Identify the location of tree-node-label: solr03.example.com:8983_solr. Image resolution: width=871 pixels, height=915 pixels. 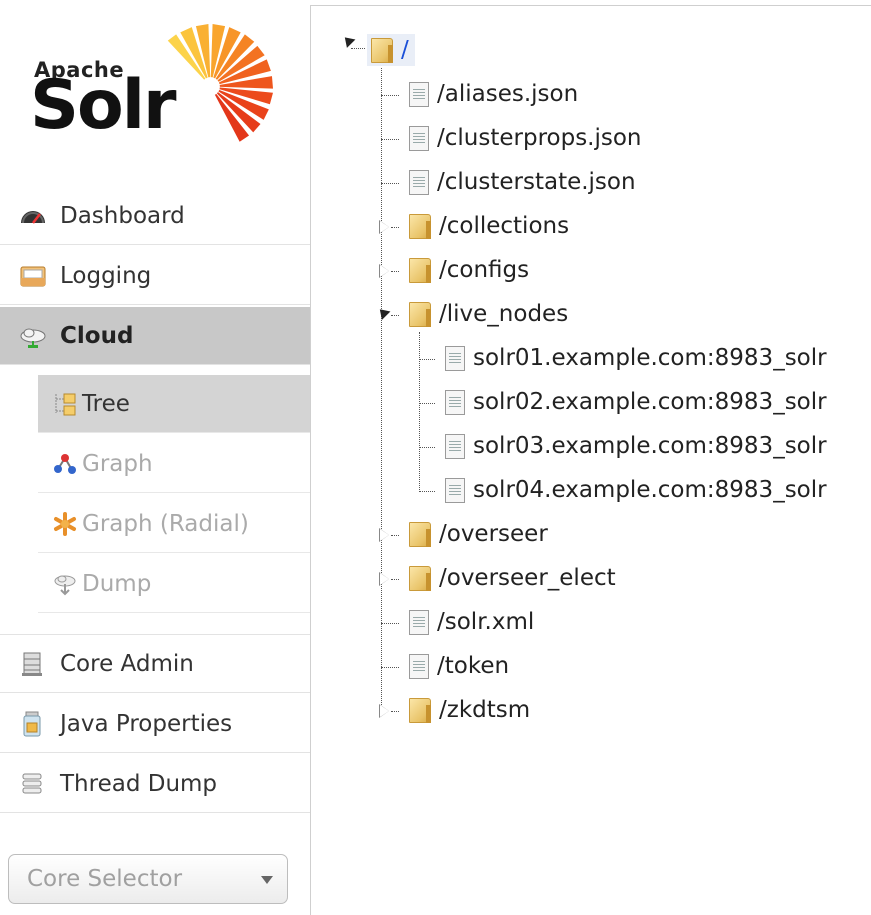
(650, 446).